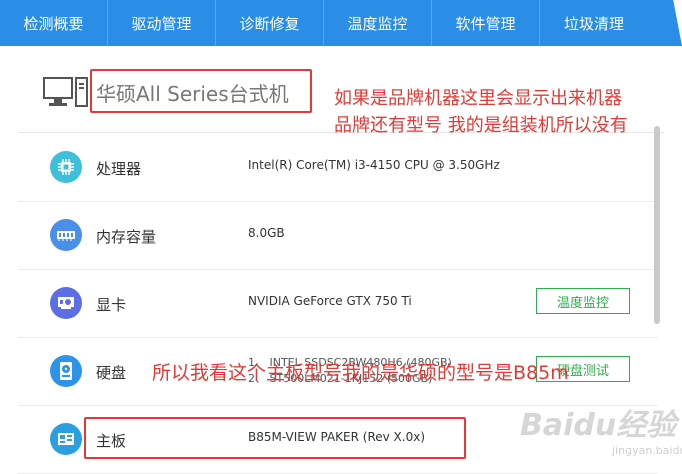 Image resolution: width=682 pixels, height=474 pixels. I want to click on tab-software-management: 软件管理, so click(486, 23).